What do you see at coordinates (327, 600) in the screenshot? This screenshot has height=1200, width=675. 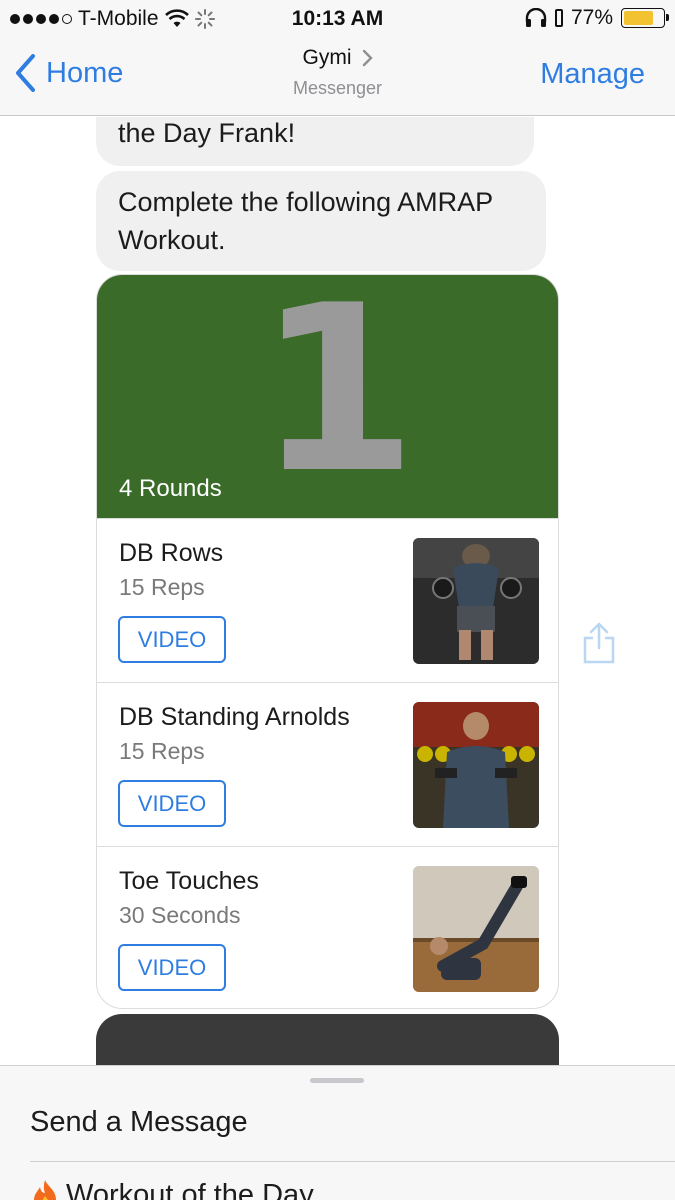 I see `exercise-item: DB Rows 15 Reps VIDEO` at bounding box center [327, 600].